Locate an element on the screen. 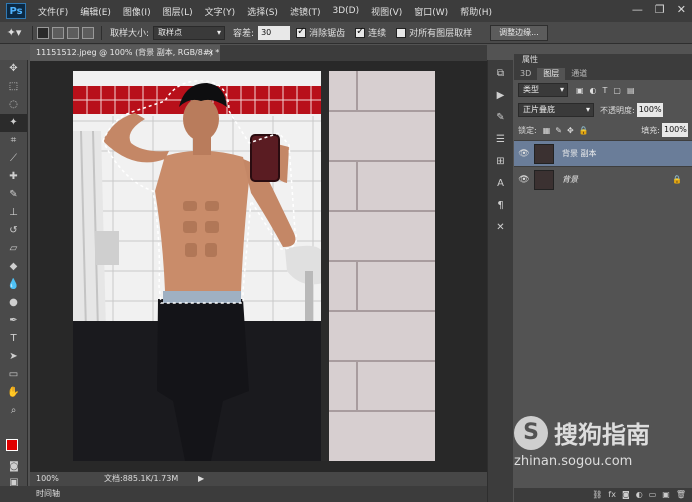  layer-row-background: 👁 背景 🔒 is located at coordinates (603, 179).